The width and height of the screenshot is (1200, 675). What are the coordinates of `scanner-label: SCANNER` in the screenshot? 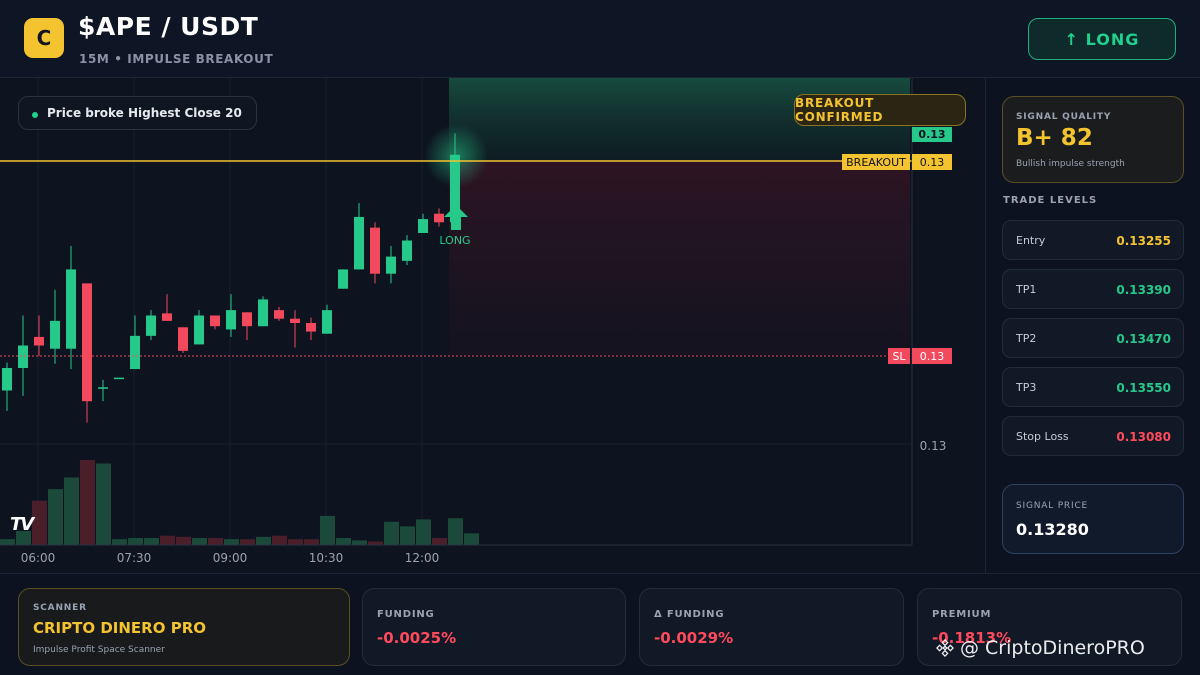 It's located at (60, 608).